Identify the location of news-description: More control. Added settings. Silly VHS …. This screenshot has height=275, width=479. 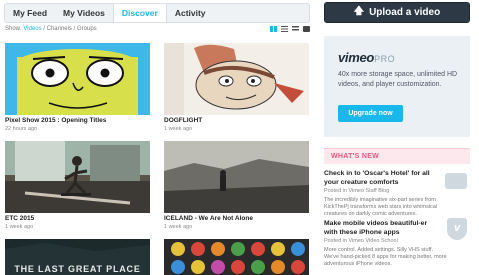
(385, 257).